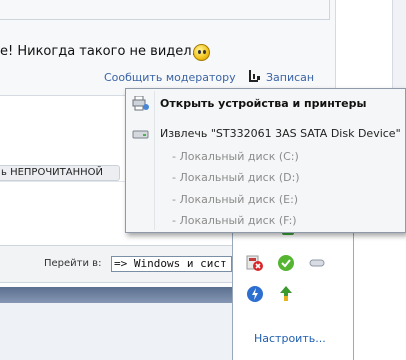 This screenshot has height=360, width=406. Describe the element at coordinates (235, 199) in the screenshot. I see `menu-item-drive-e: - Локальный диск (E:)` at that location.